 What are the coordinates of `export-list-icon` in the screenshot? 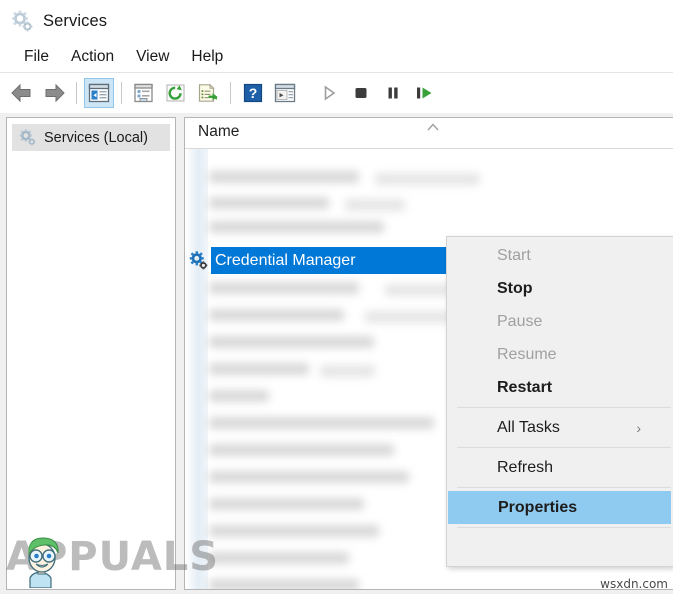 It's located at (208, 92).